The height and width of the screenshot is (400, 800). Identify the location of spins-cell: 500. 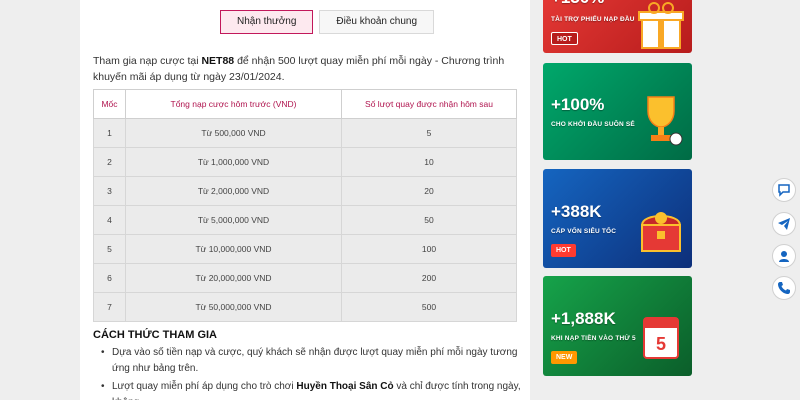
(429, 307).